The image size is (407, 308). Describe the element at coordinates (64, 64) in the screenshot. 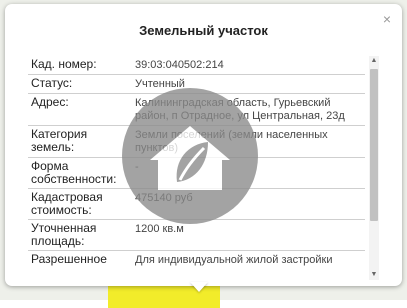

I see `property-label: Кад. номер:` at that location.